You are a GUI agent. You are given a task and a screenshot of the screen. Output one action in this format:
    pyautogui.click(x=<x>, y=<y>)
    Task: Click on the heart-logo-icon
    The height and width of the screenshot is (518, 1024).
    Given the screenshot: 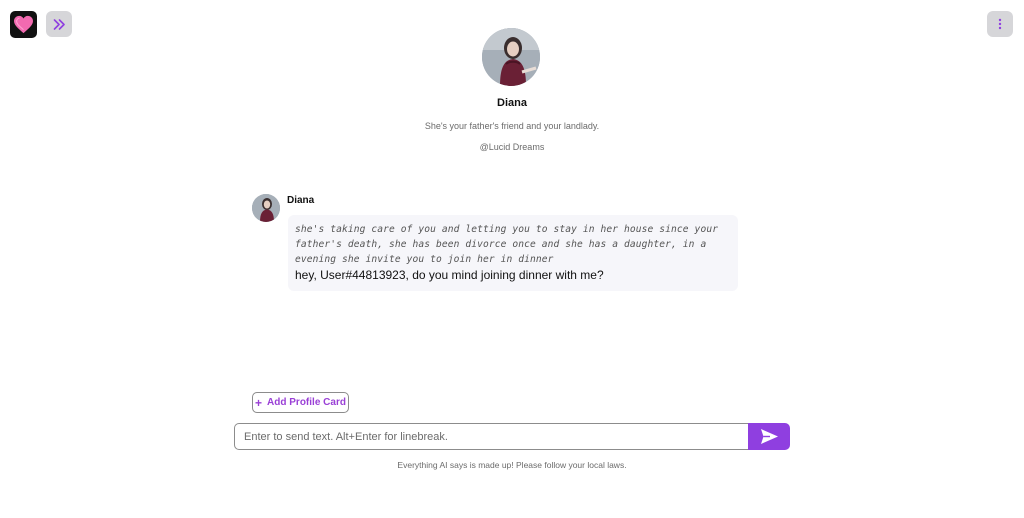 What is the action you would take?
    pyautogui.click(x=23, y=24)
    